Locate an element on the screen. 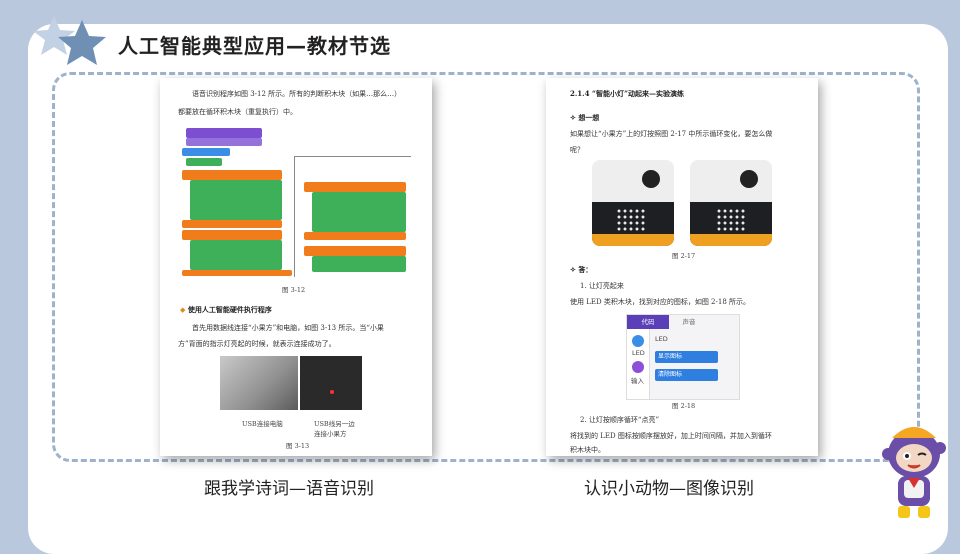 The width and height of the screenshot is (960, 554). page-title: 人工智能典型应用—教材节选 is located at coordinates (254, 46).